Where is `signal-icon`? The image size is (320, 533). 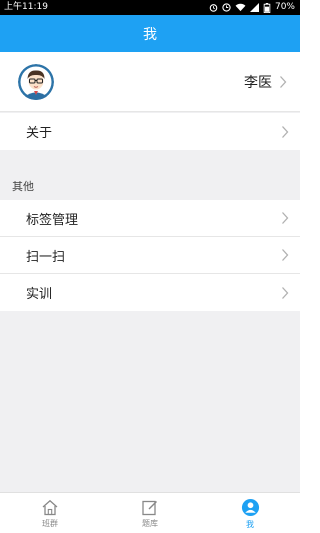
signal-icon is located at coordinates (254, 7).